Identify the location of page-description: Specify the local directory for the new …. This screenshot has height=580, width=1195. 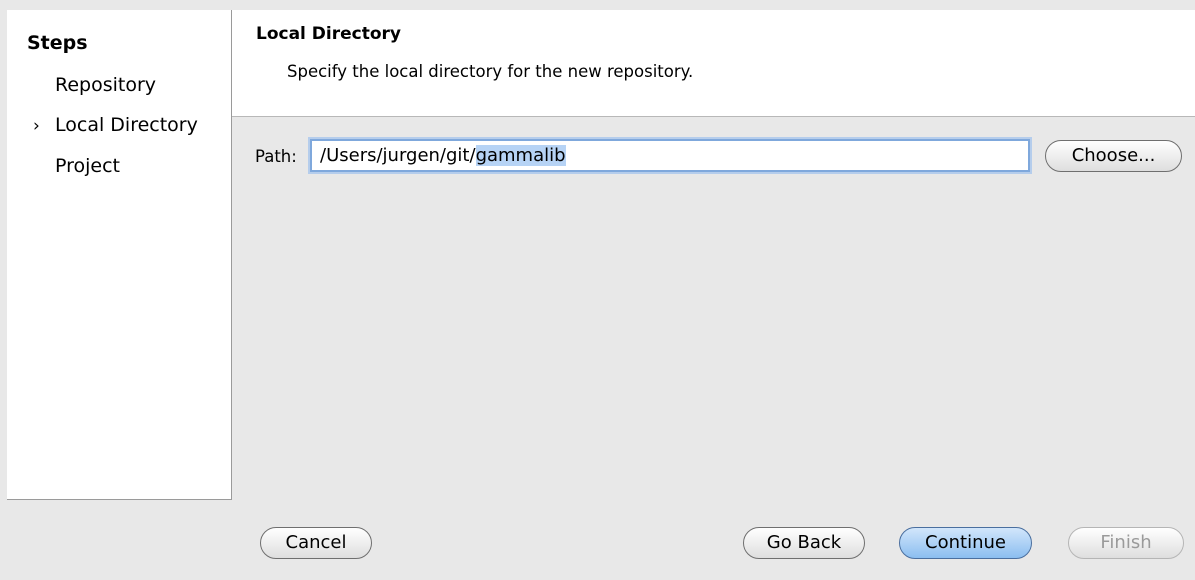
(490, 71).